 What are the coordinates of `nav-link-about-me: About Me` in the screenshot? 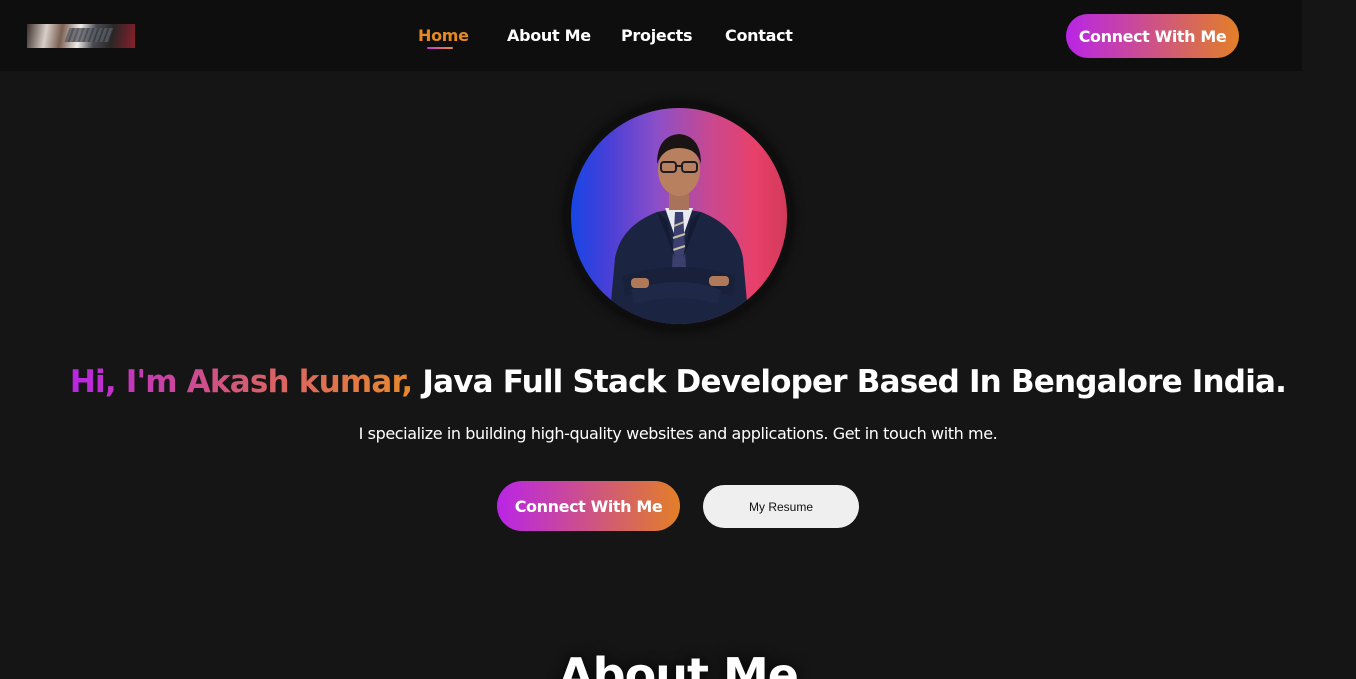 It's located at (549, 35).